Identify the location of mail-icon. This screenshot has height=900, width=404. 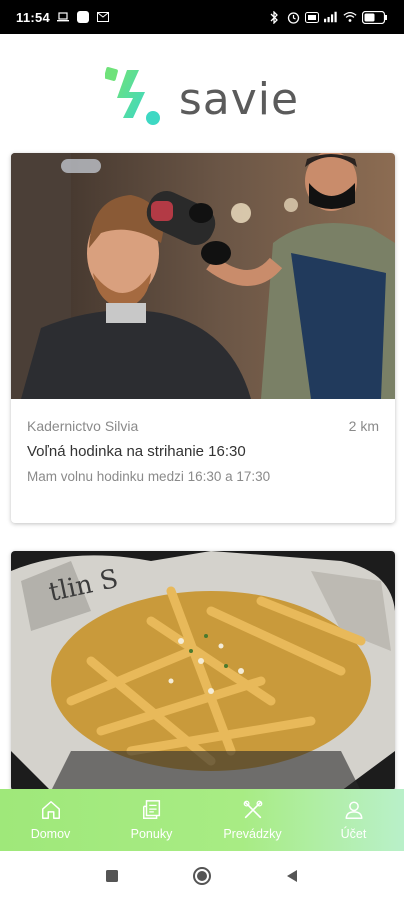
(103, 17).